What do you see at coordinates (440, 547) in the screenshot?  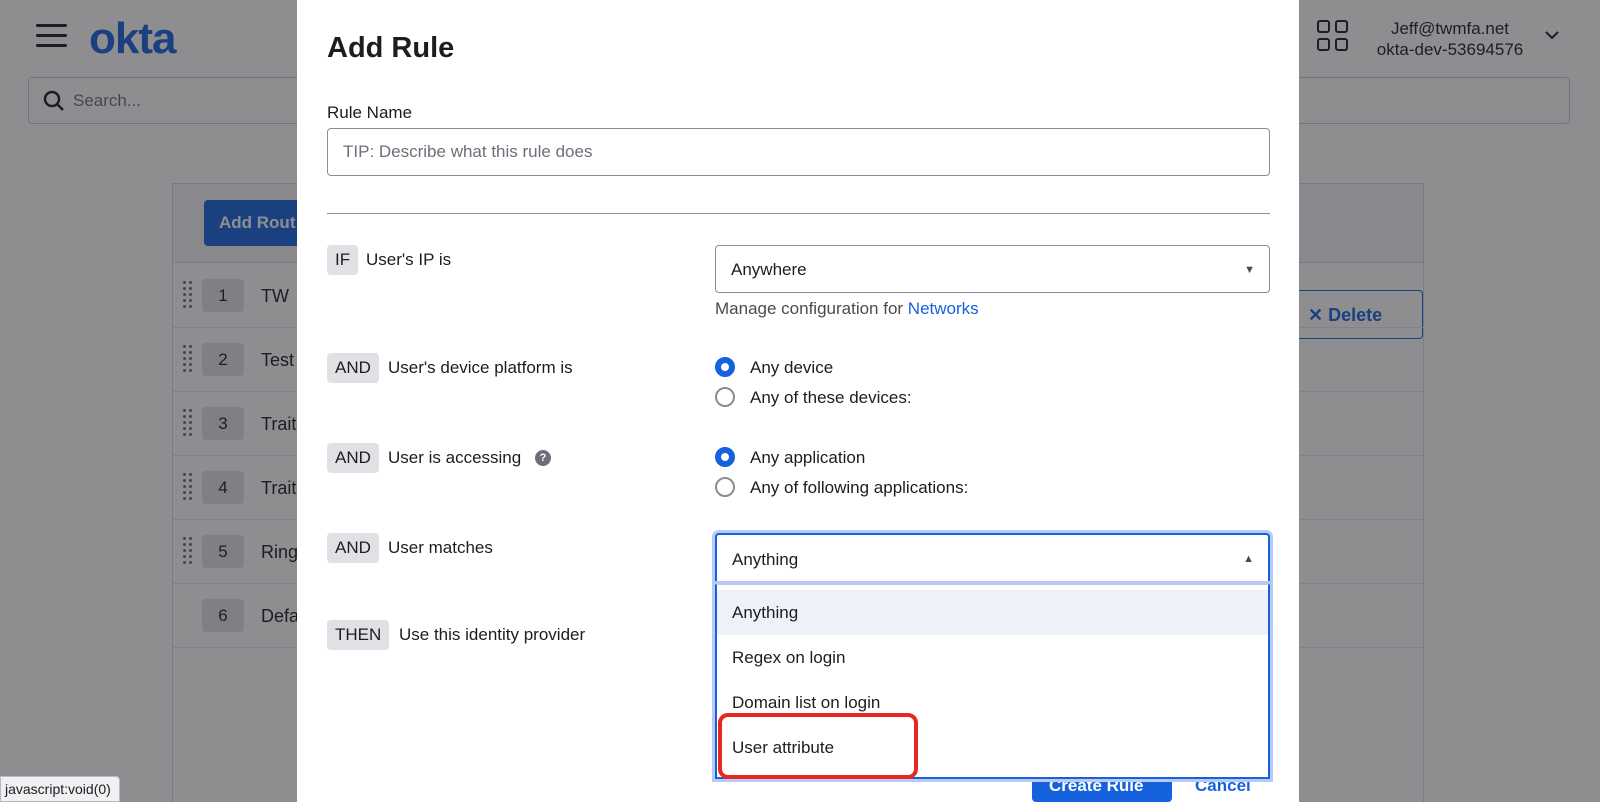 I see `condition-match-label: User matches` at bounding box center [440, 547].